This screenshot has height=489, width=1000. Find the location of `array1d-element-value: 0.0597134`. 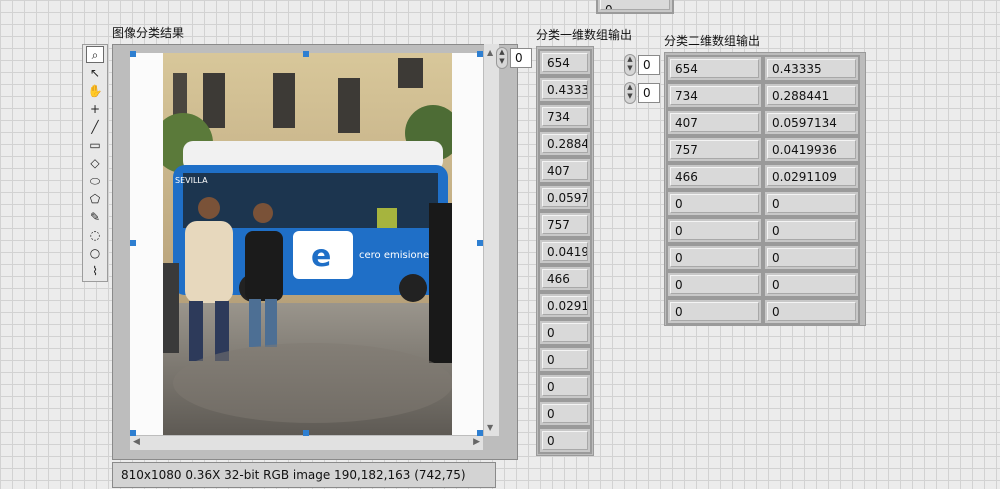

array1d-element-value: 0.0597134 is located at coordinates (565, 197).